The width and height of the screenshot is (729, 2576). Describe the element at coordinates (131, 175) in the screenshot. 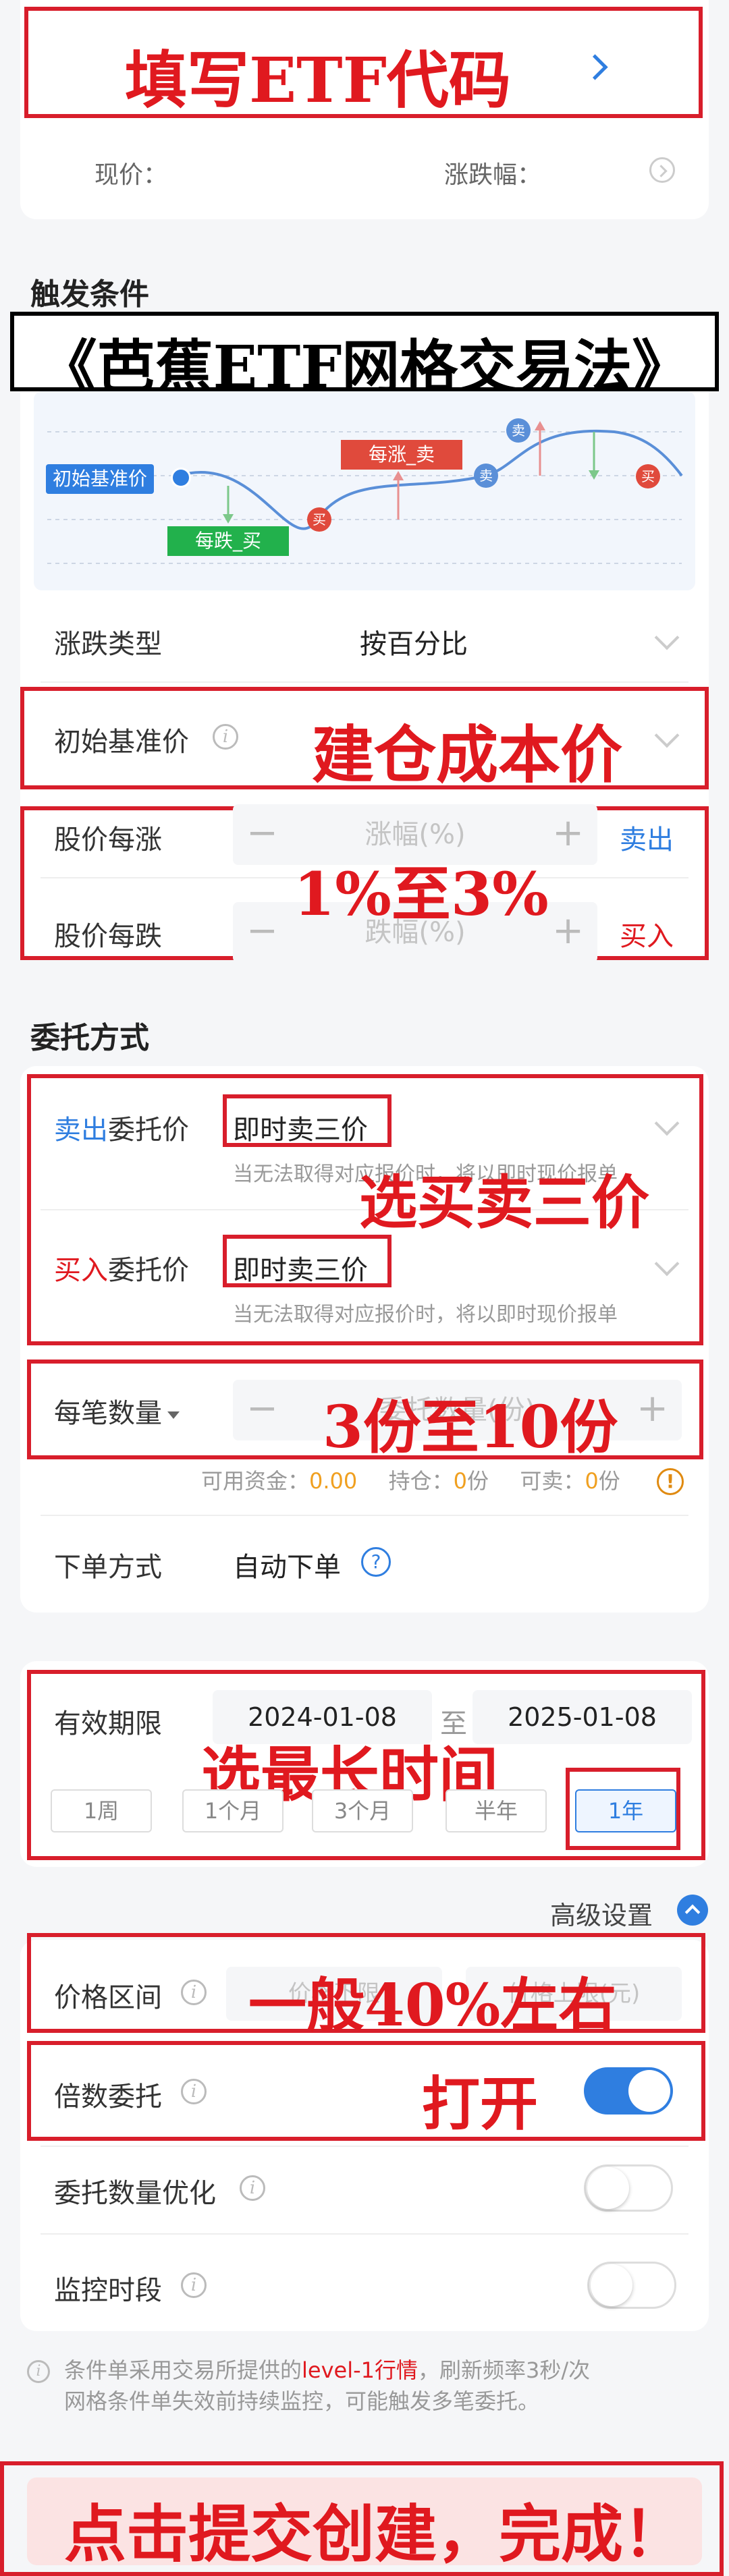

I see `price-label: 现价：` at that location.